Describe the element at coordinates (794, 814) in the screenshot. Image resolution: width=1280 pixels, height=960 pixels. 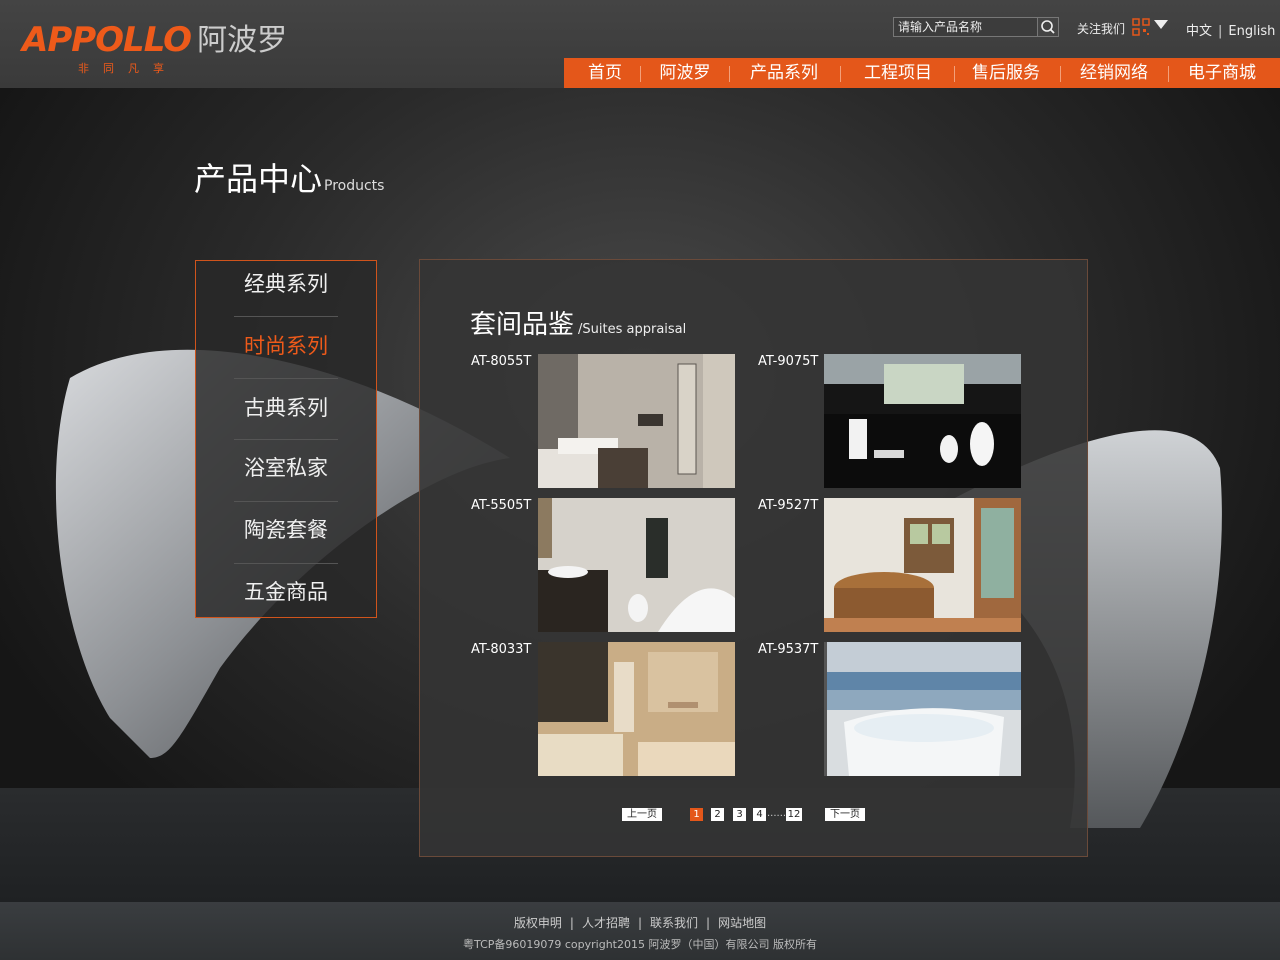
I see `page-number-last: 12` at that location.